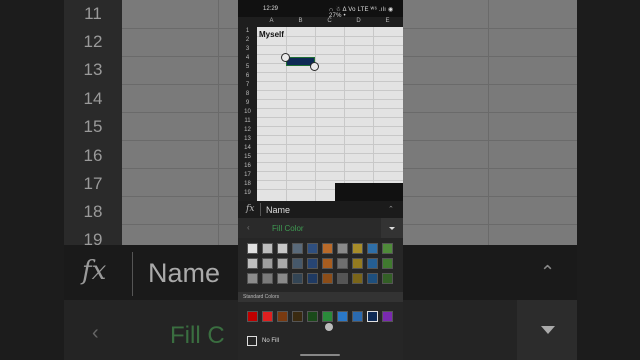 Image resolution: width=640 pixels, height=360 pixels. I want to click on row-header: 2, so click(247, 40).